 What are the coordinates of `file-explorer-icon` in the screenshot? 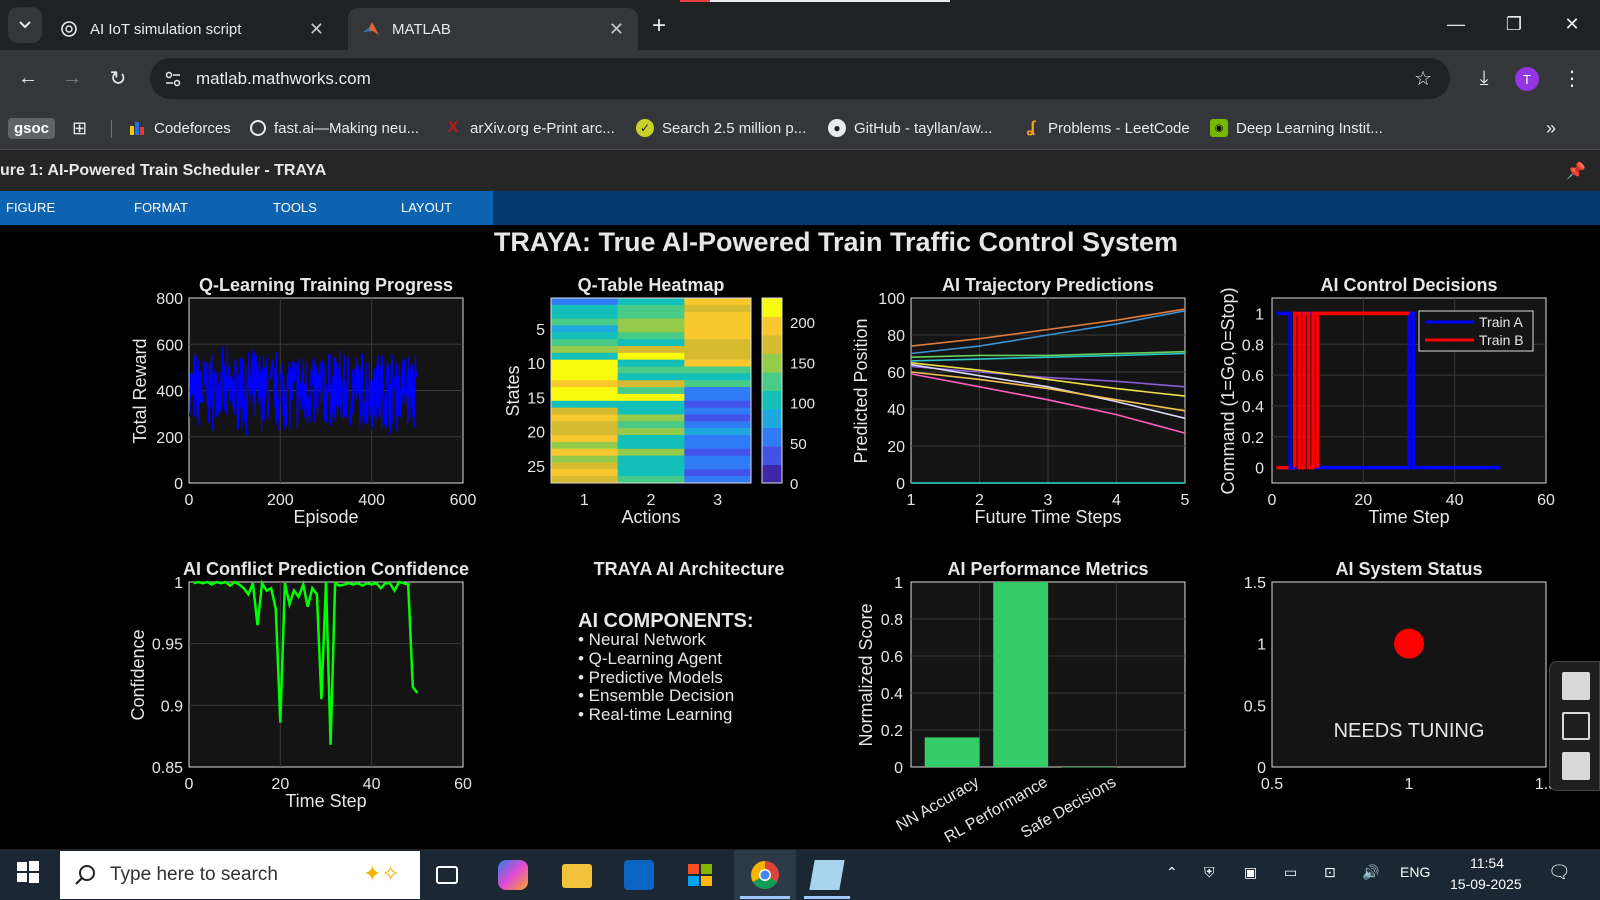 It's located at (577, 876).